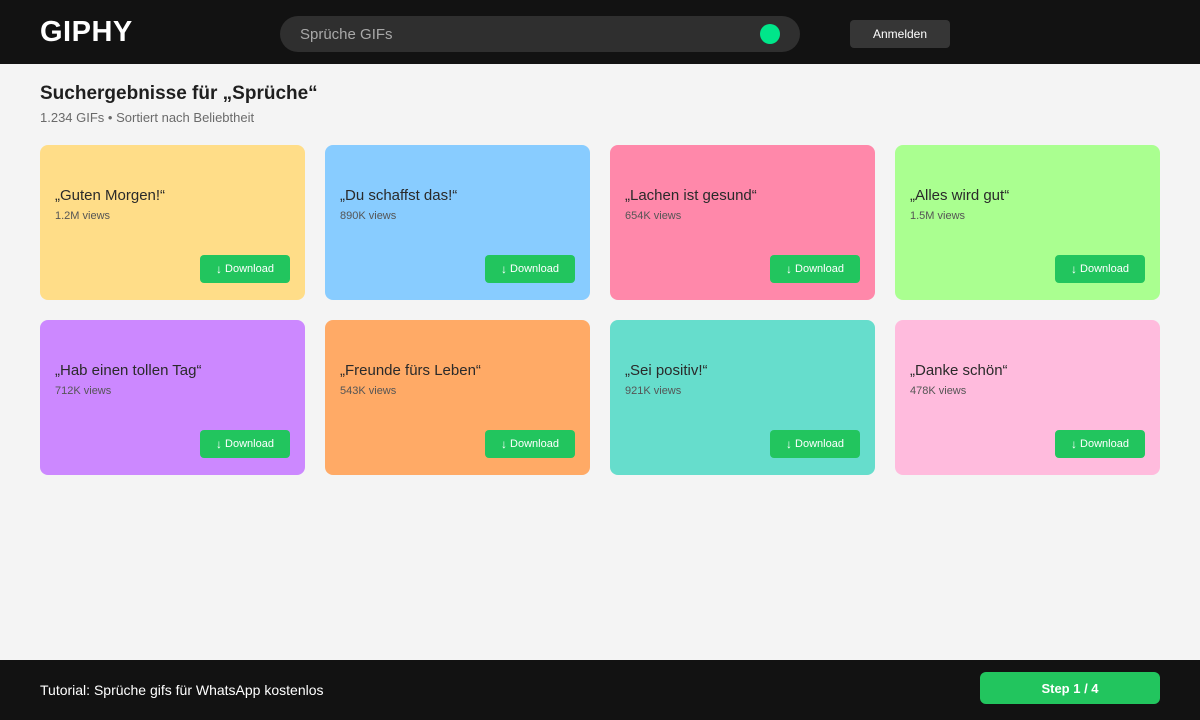 The image size is (1200, 720). Describe the element at coordinates (1027, 397) in the screenshot. I see `gif-card: „Danke schön“ 478K views ↓ Download` at that location.